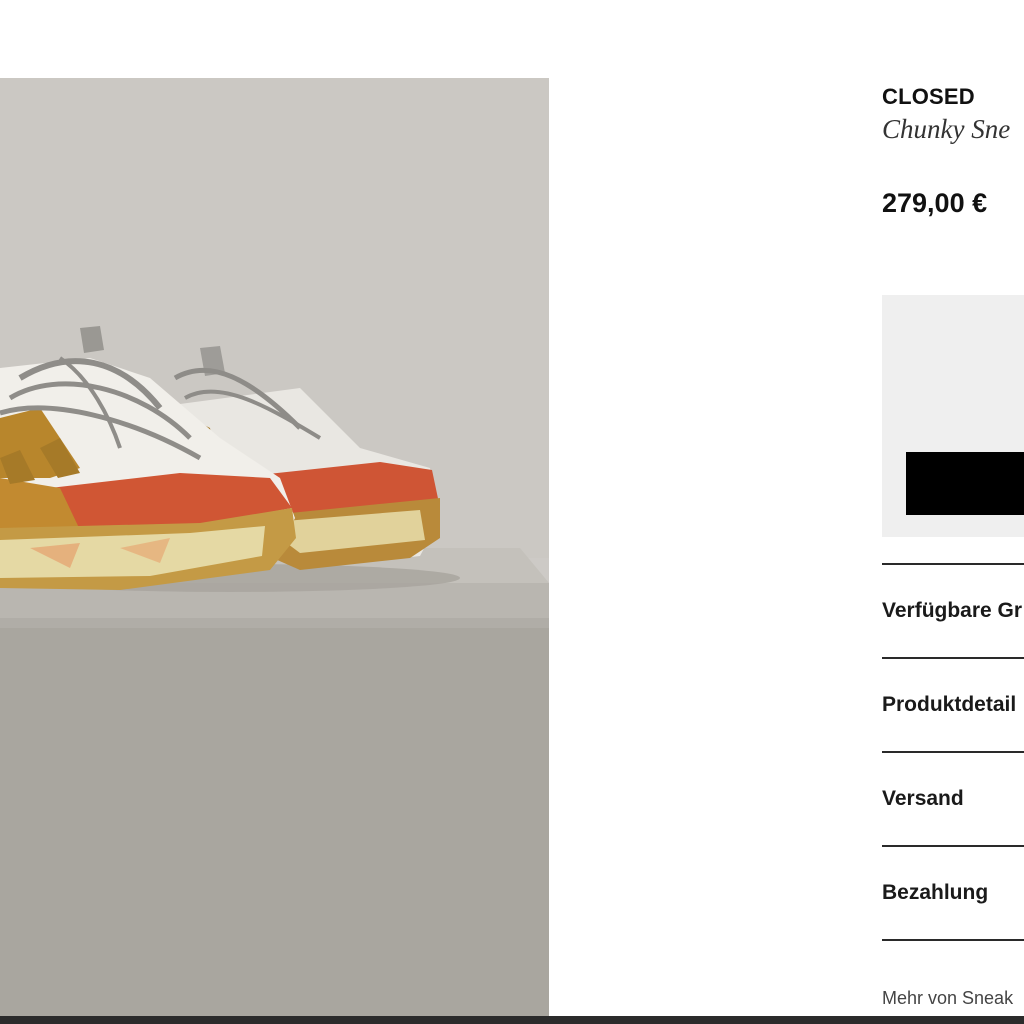 Image resolution: width=1024 pixels, height=1024 pixels. I want to click on size-selection-panel, so click(953, 416).